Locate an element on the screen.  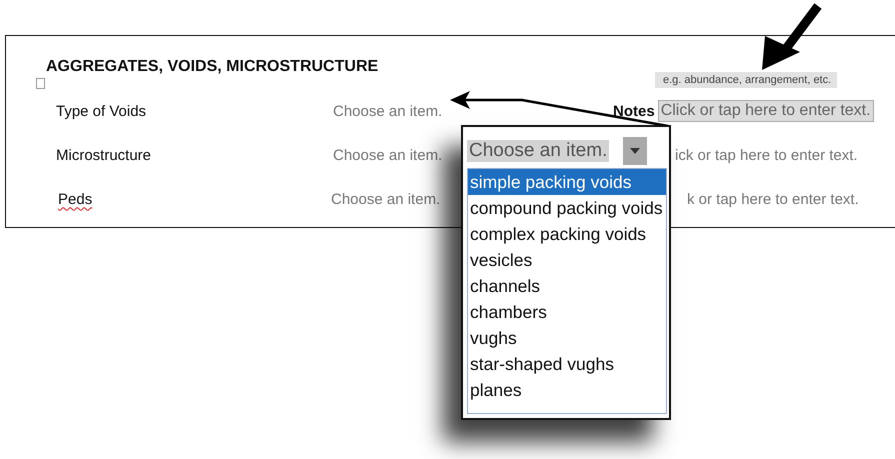
hint-tooltip: e.g. abundance, arrangement, etc. is located at coordinates (746, 80).